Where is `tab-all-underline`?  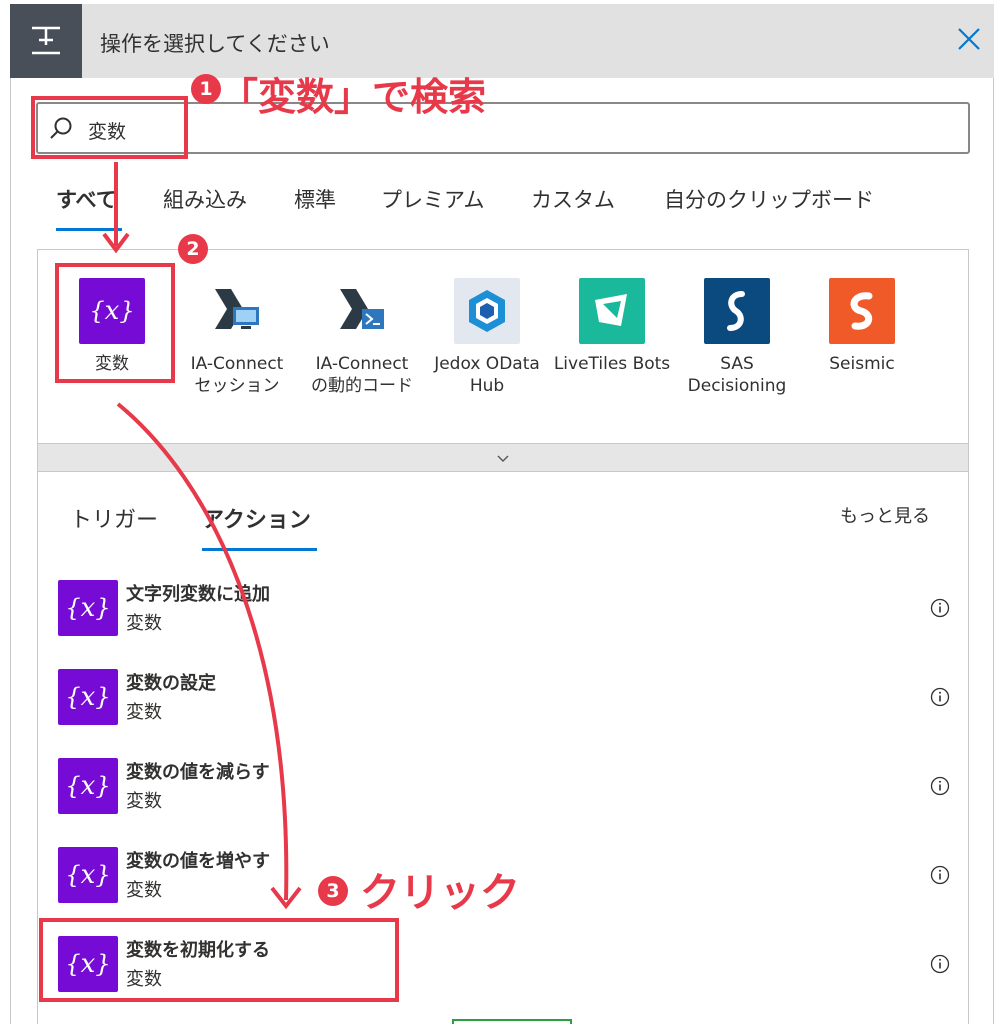
tab-all-underline is located at coordinates (89, 229).